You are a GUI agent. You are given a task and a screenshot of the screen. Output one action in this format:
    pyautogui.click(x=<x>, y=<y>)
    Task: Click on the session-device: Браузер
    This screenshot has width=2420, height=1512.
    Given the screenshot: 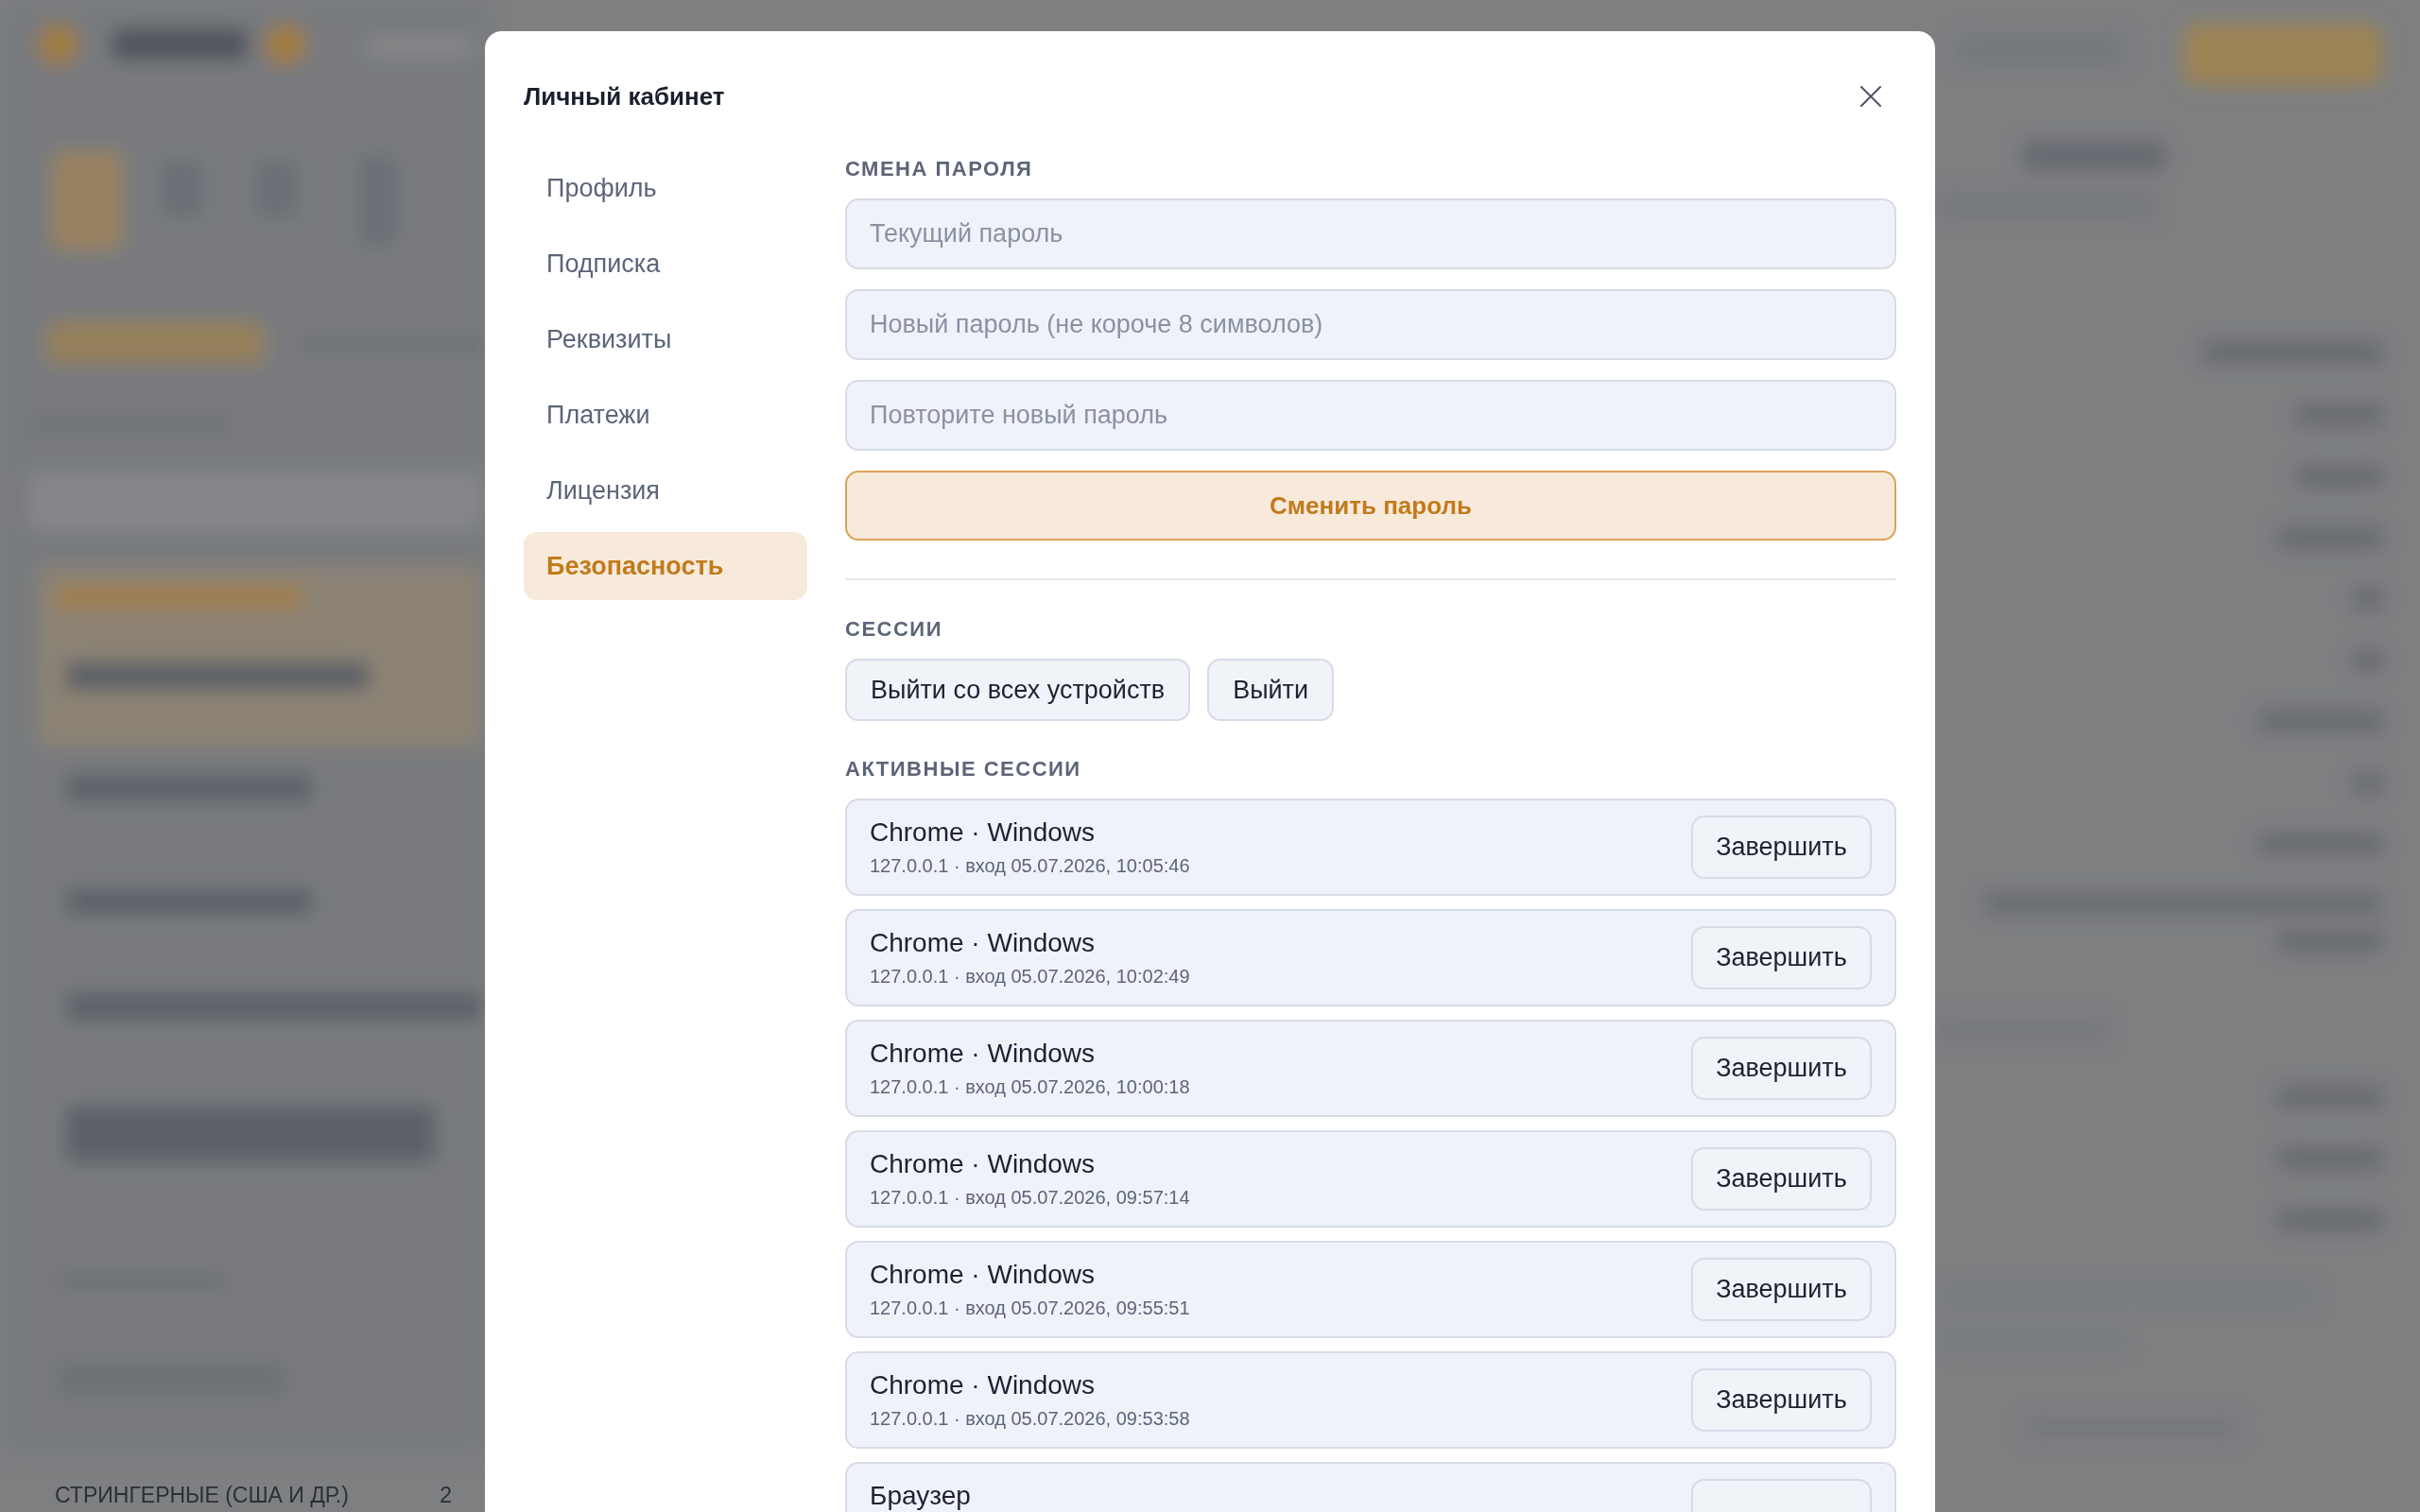 What is the action you would take?
    pyautogui.click(x=920, y=1496)
    